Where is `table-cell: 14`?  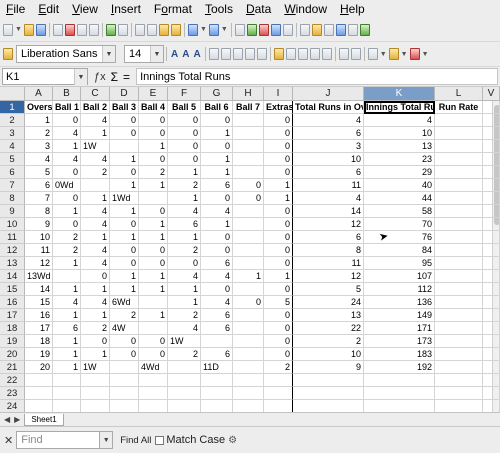
table-cell: 14 is located at coordinates (328, 211).